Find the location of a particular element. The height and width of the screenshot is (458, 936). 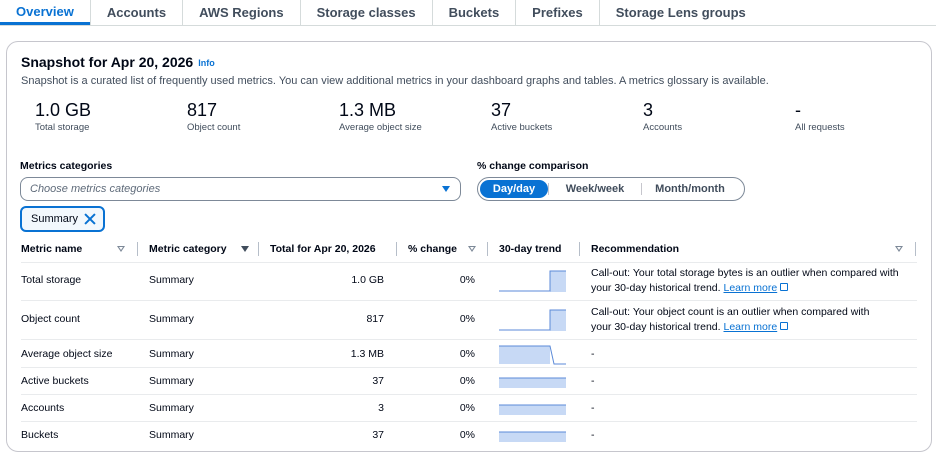

caret-down-icon is located at coordinates (446, 189).